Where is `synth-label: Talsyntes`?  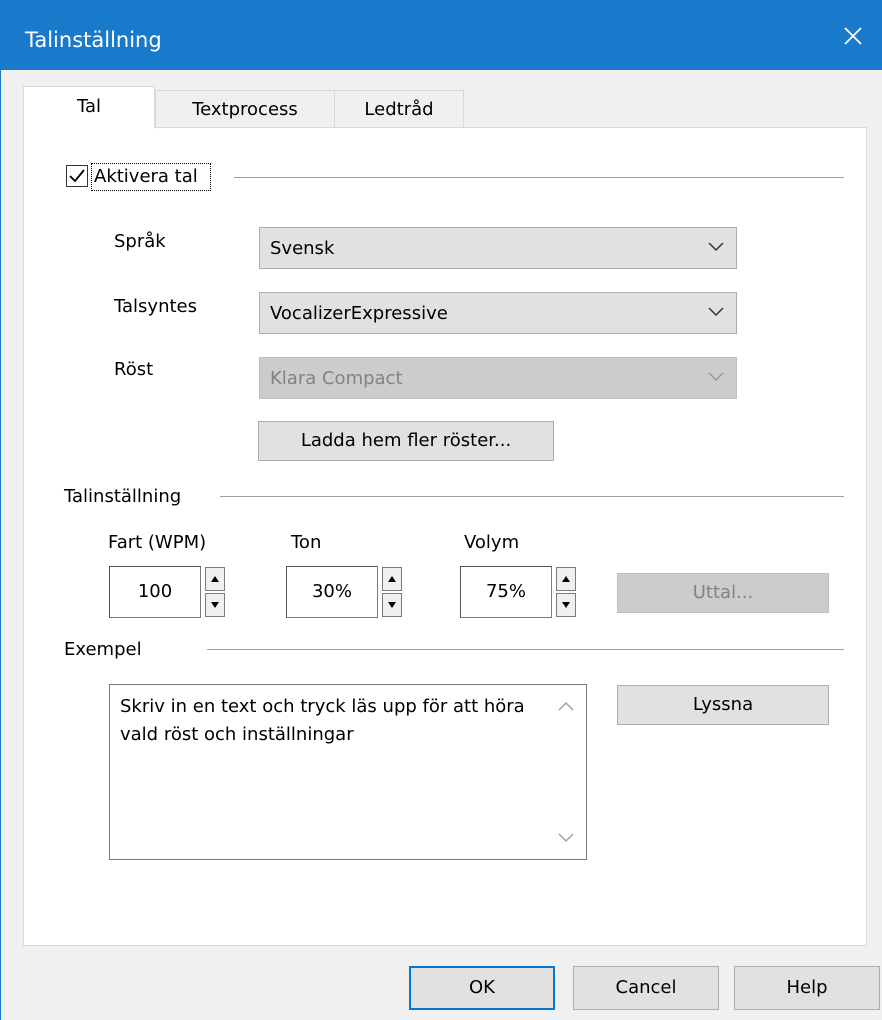
synth-label: Talsyntes is located at coordinates (155, 306).